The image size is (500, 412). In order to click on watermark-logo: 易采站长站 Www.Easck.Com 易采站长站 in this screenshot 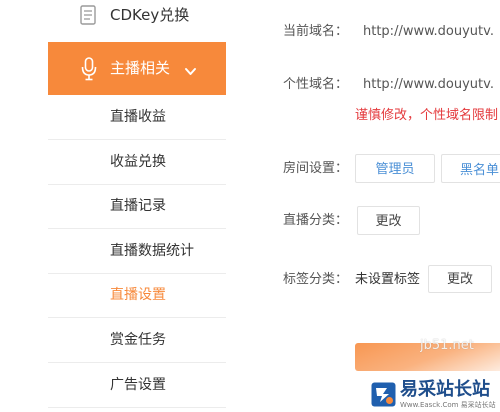, I will do `click(431, 395)`.